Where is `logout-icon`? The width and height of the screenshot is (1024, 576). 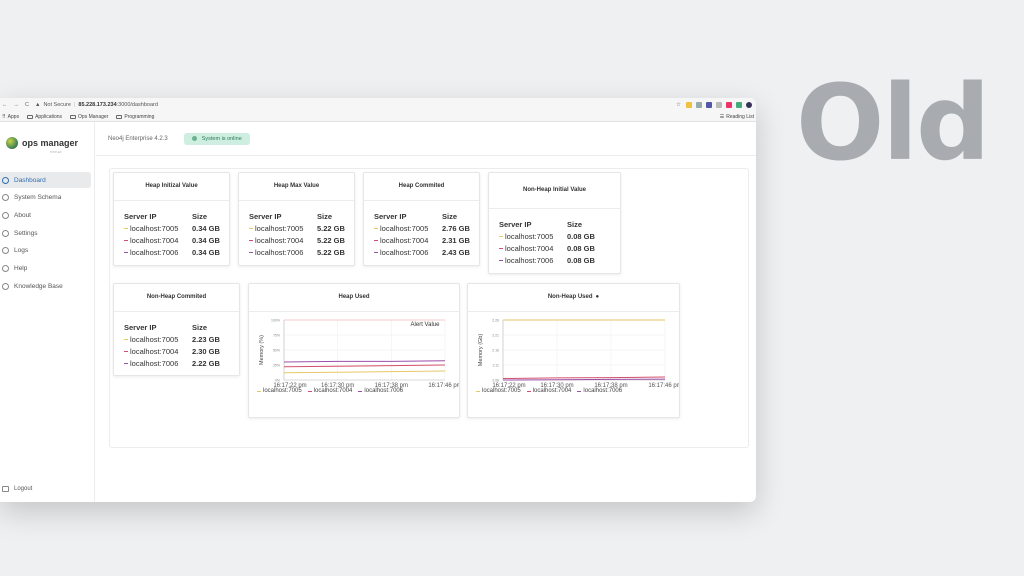
logout-icon is located at coordinates (5, 489).